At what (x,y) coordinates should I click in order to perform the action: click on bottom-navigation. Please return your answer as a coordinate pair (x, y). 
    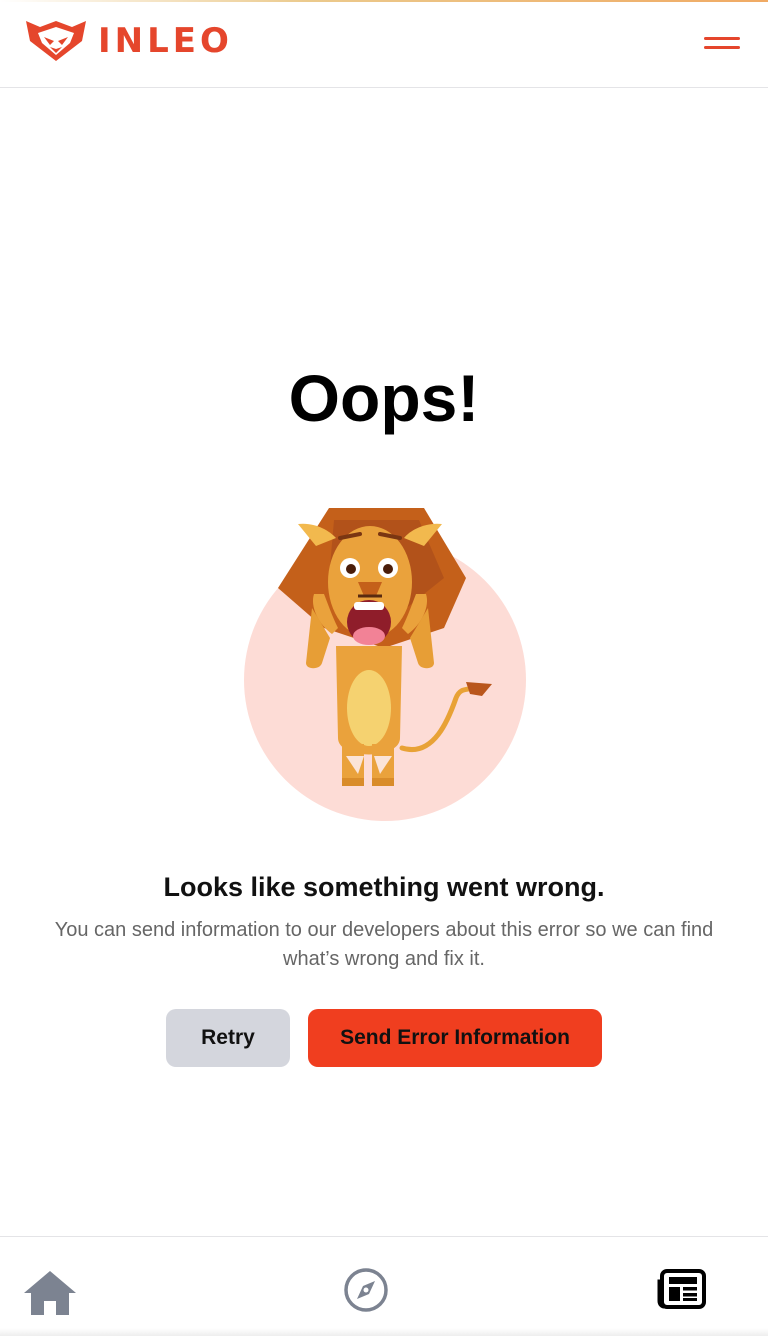
    Looking at the image, I should click on (384, 1286).